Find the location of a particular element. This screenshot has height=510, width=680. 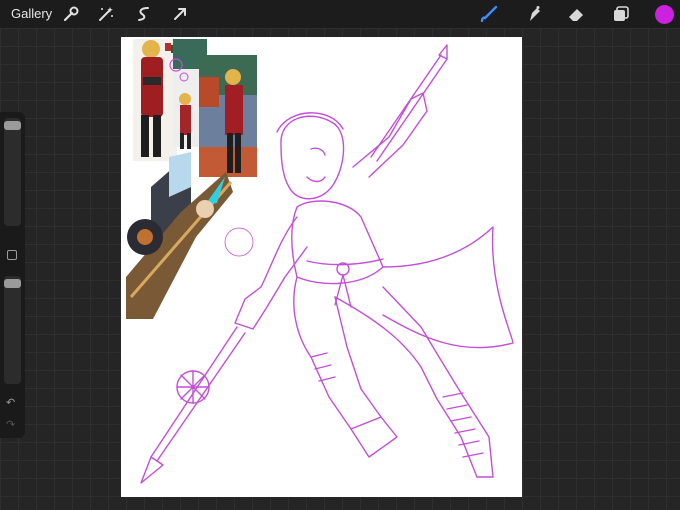

polearm-weapon-reference is located at coordinates (190, 235).